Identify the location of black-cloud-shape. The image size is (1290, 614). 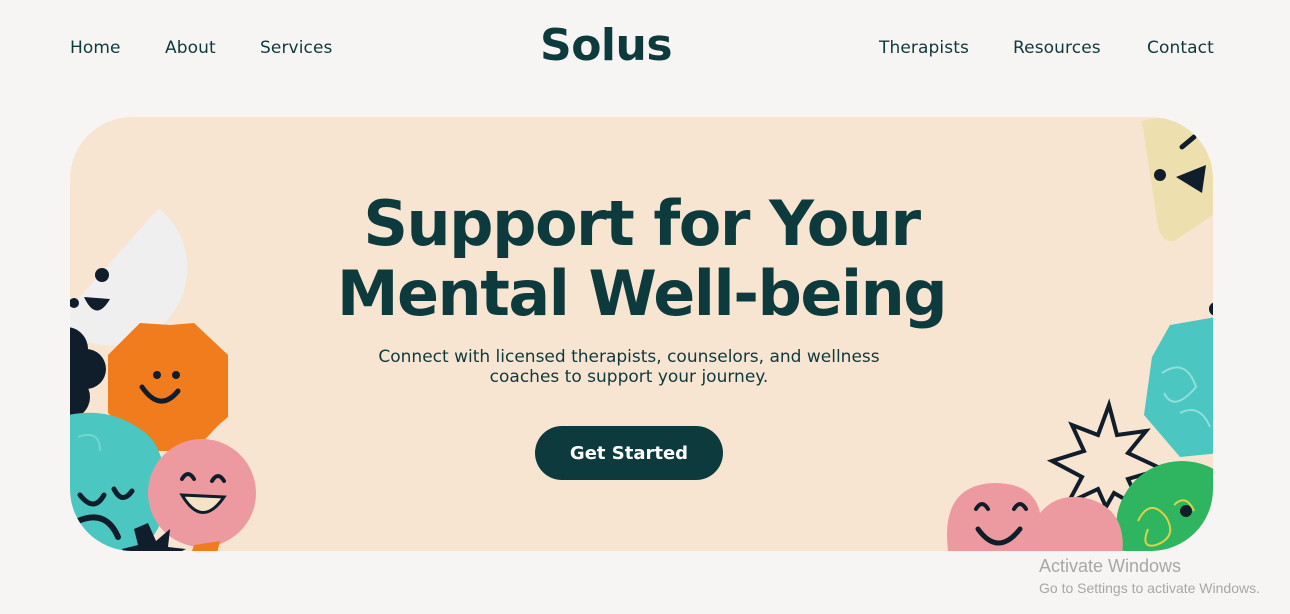
(88, 373).